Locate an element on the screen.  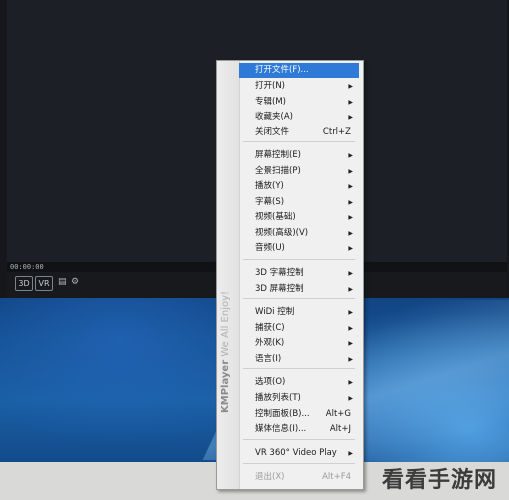
menu-item-shortcut: Alt+J is located at coordinates (340, 429).